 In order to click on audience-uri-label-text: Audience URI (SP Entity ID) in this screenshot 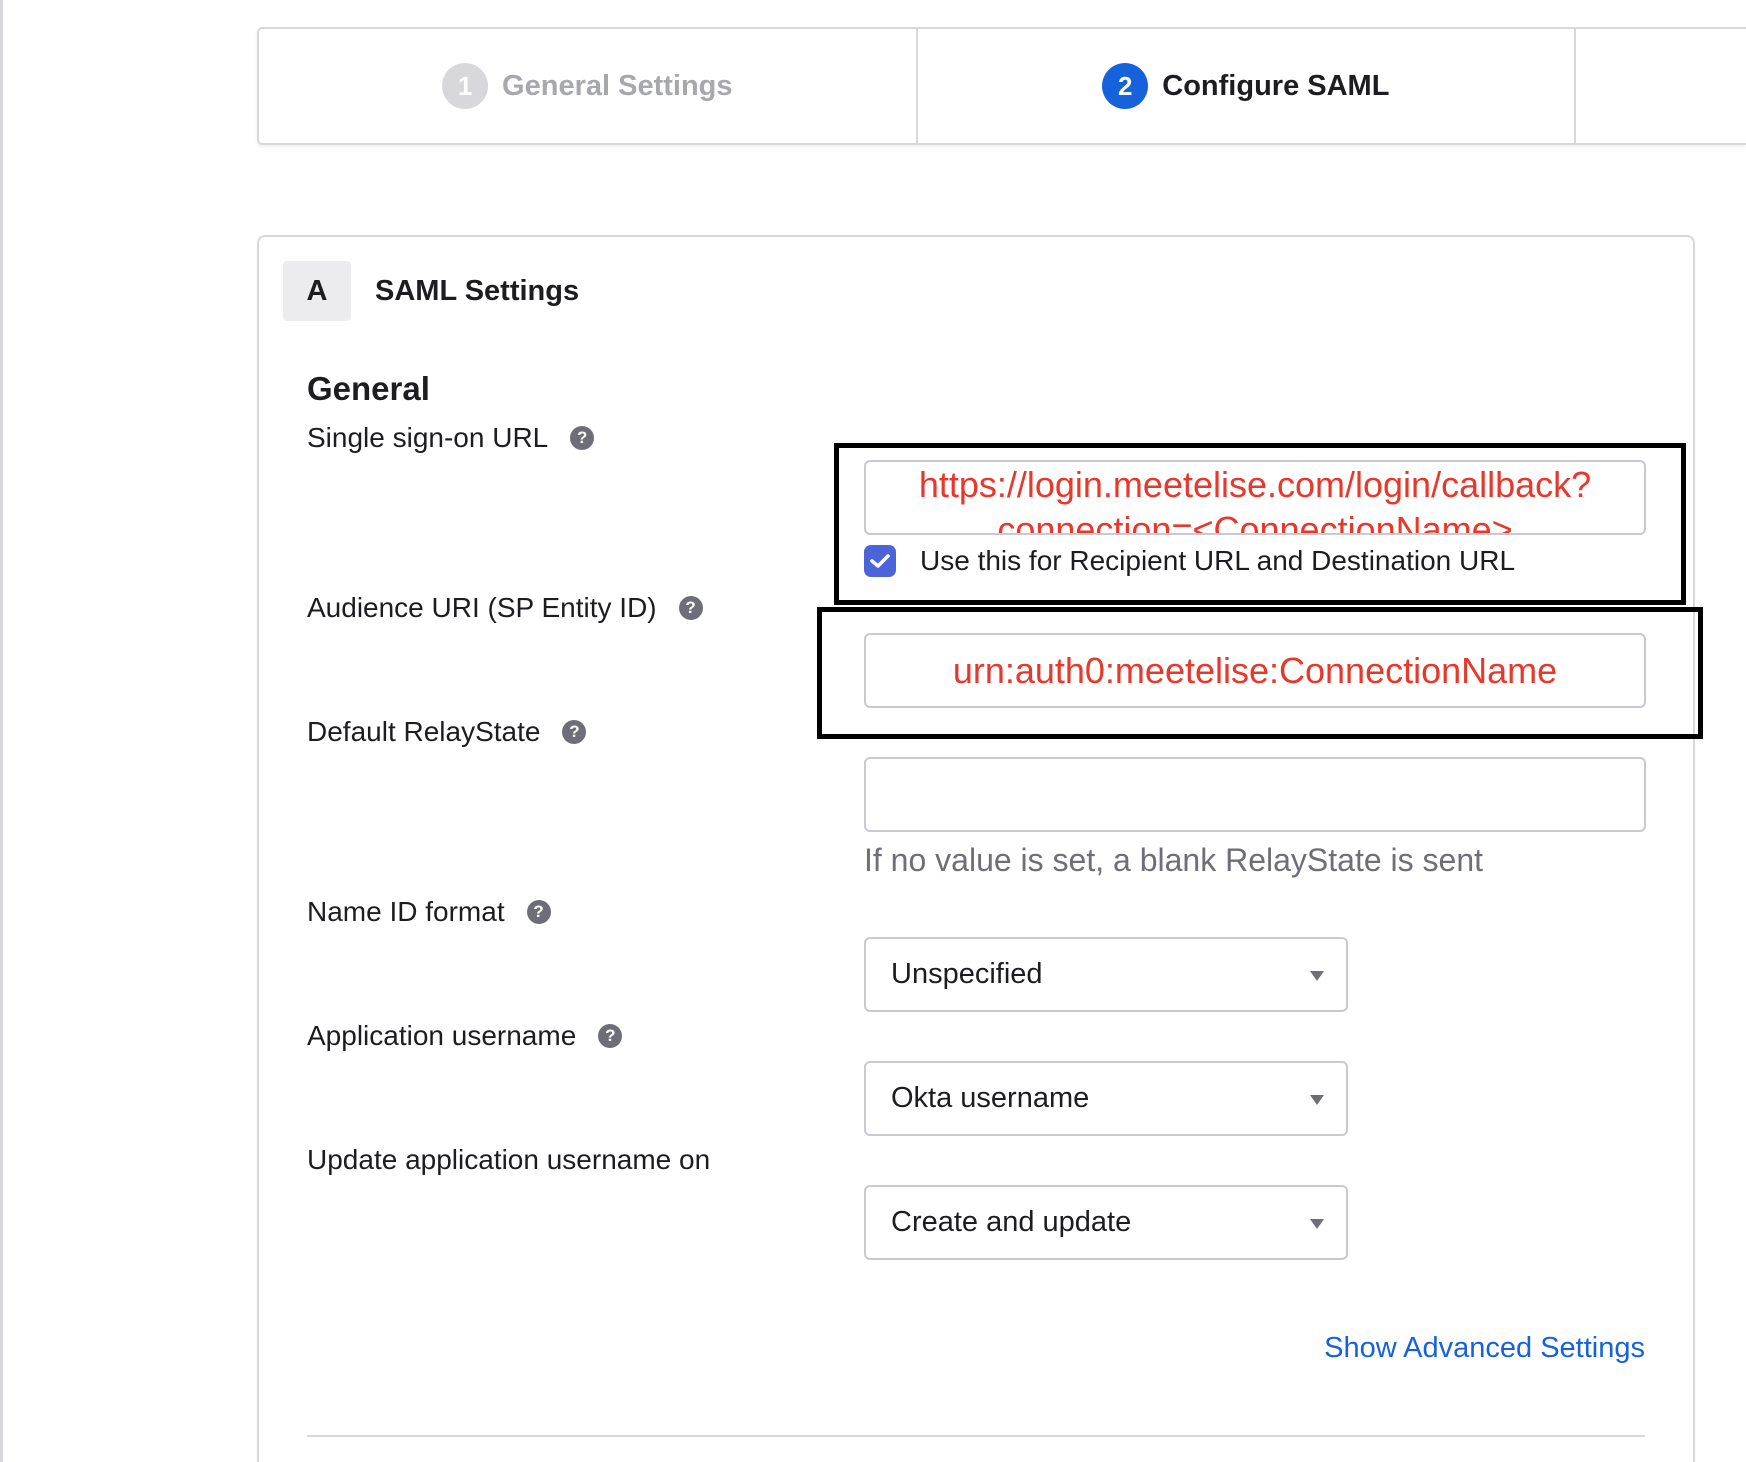, I will do `click(482, 607)`.